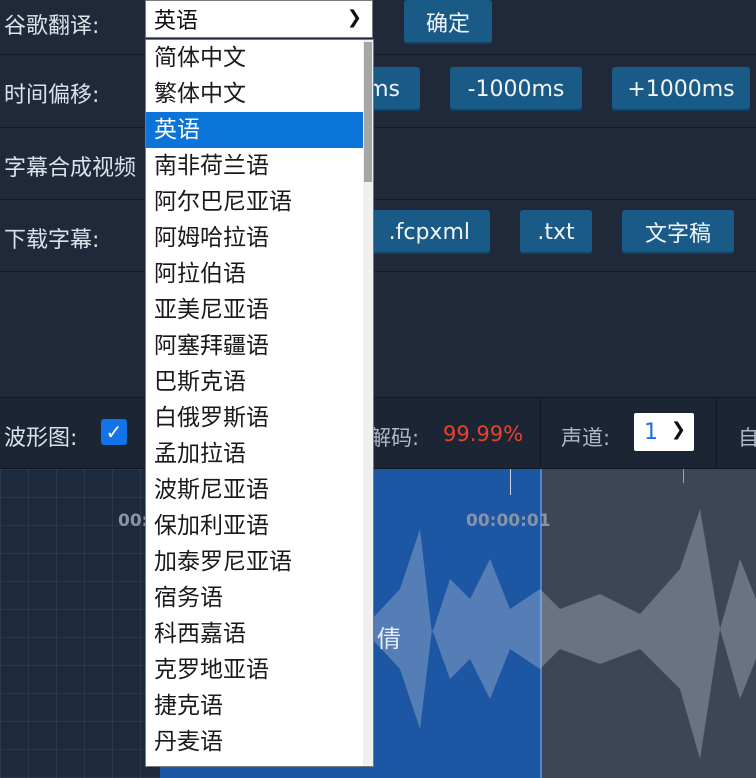  I want to click on timeline-time-left: 00:, so click(133, 521).